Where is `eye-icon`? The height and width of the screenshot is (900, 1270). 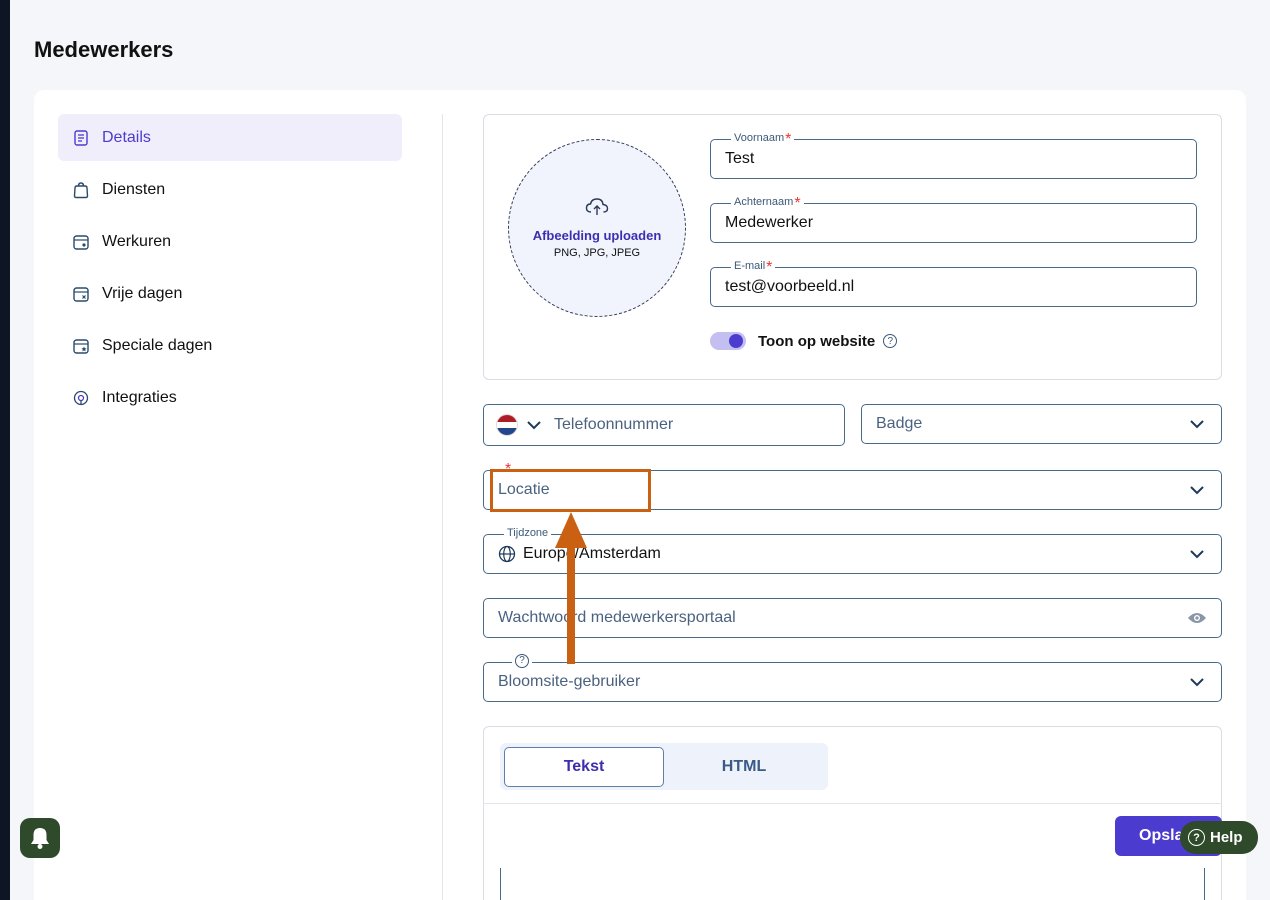
eye-icon is located at coordinates (1197, 618).